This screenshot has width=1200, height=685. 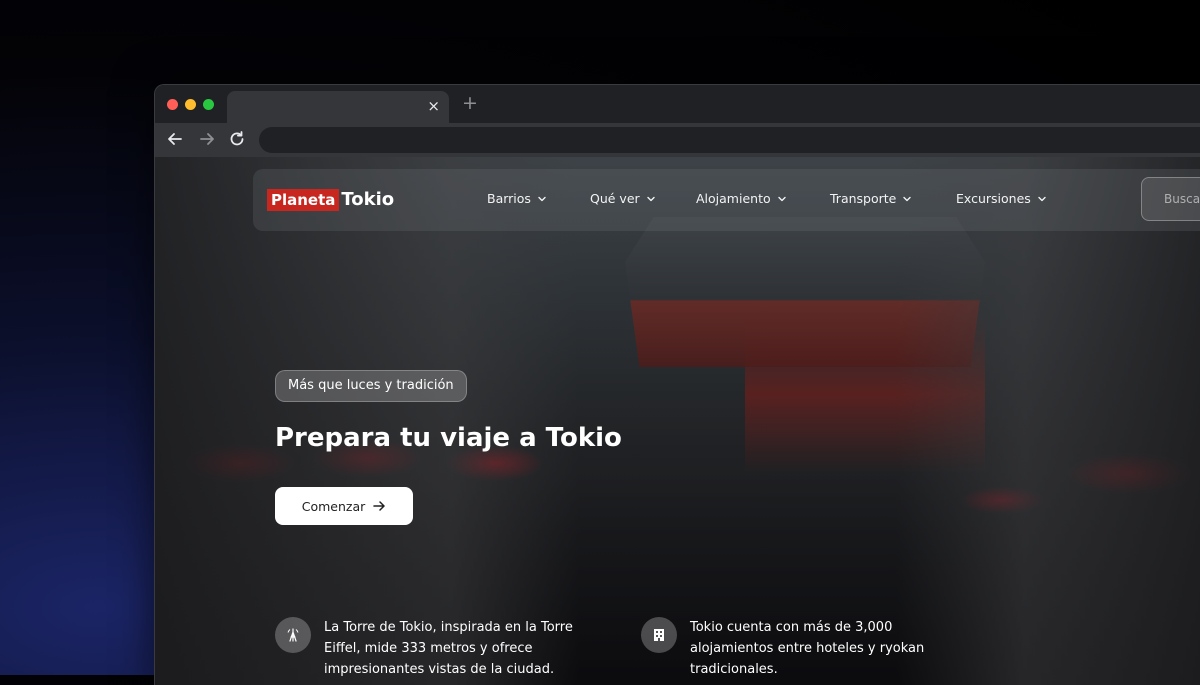 I want to click on logo-part-2: Tokio, so click(x=368, y=199).